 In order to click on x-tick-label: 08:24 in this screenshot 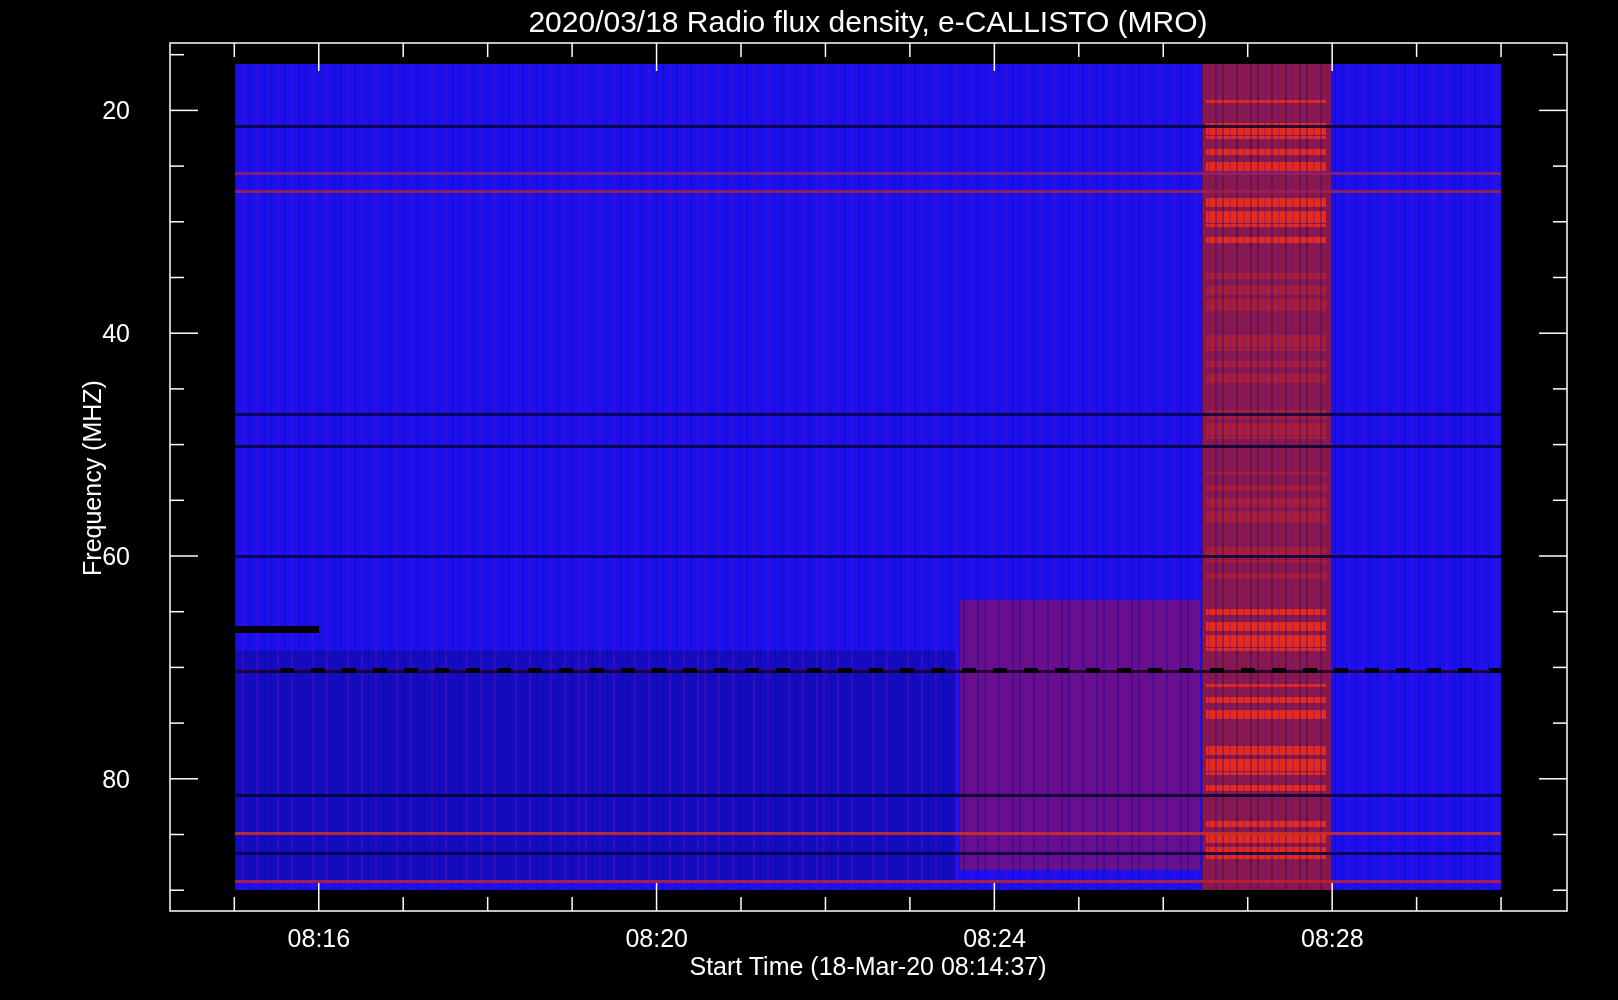, I will do `click(994, 938)`.